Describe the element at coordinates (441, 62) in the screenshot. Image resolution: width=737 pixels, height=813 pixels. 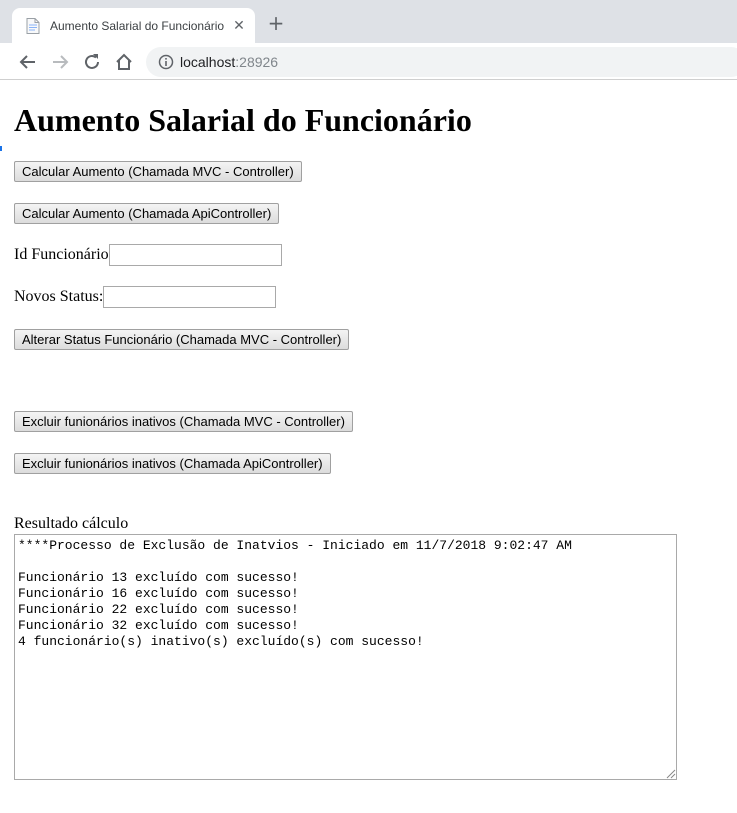
I see `address-bar: localhost:28926` at that location.